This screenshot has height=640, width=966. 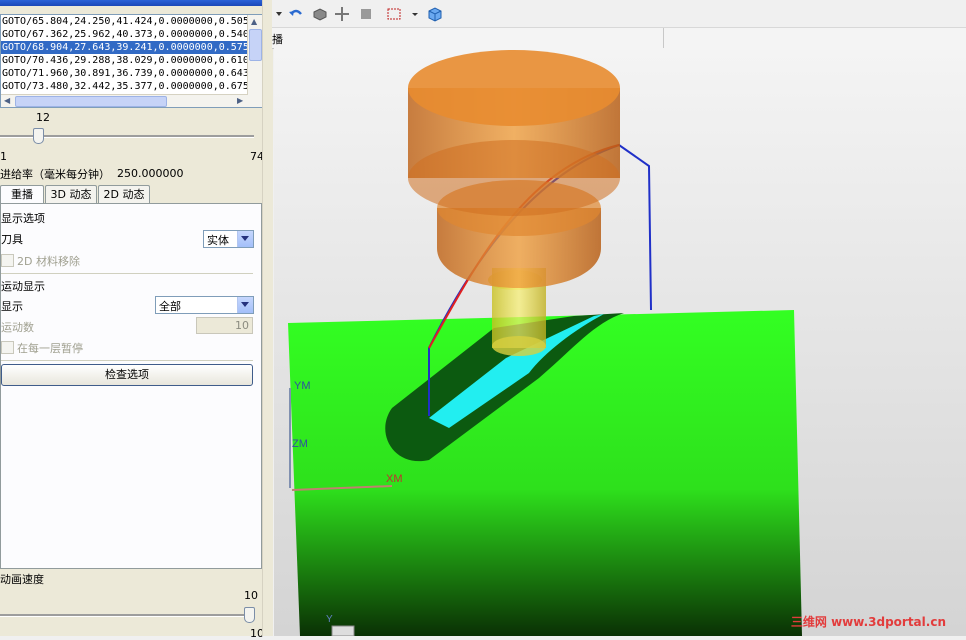 I want to click on header-divider, so click(x=663, y=38).